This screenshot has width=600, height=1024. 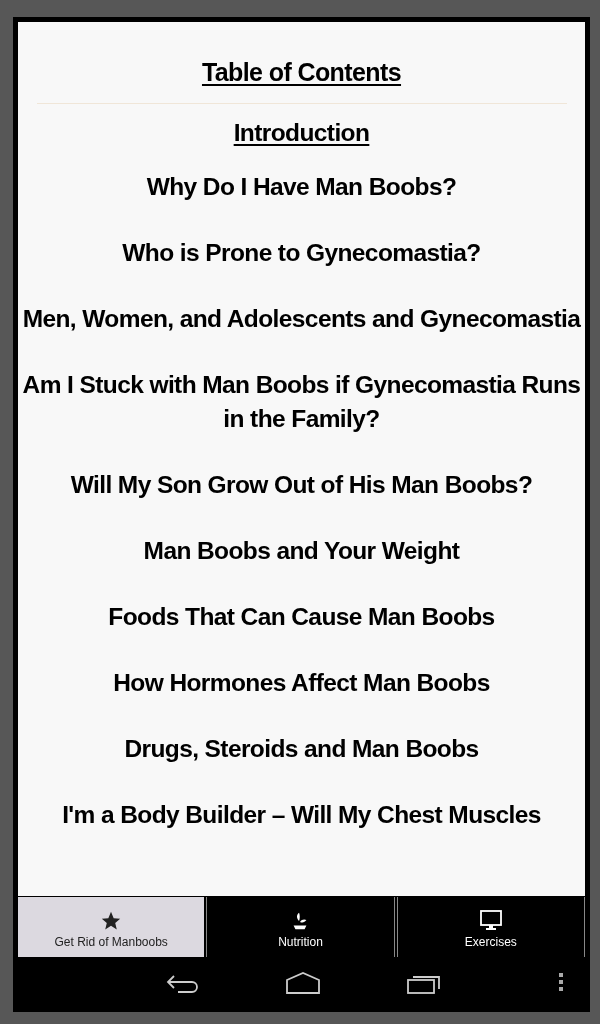 What do you see at coordinates (301, 749) in the screenshot?
I see `contents-entry: Drugs, Steroids and Man Boobs` at bounding box center [301, 749].